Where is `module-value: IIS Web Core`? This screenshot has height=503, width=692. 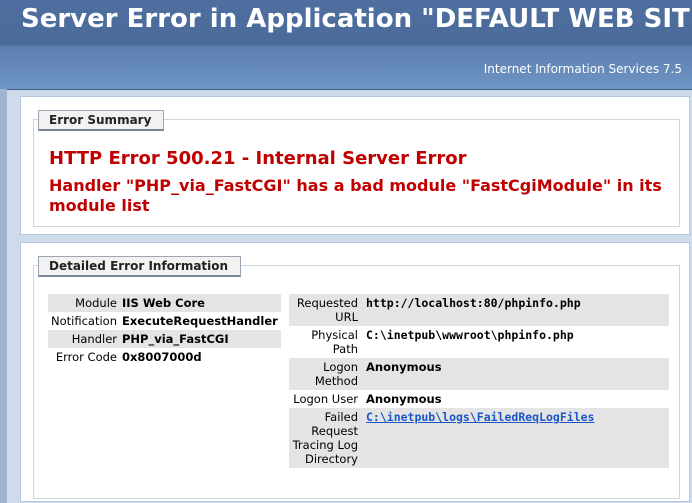 module-value: IIS Web Core is located at coordinates (200, 303).